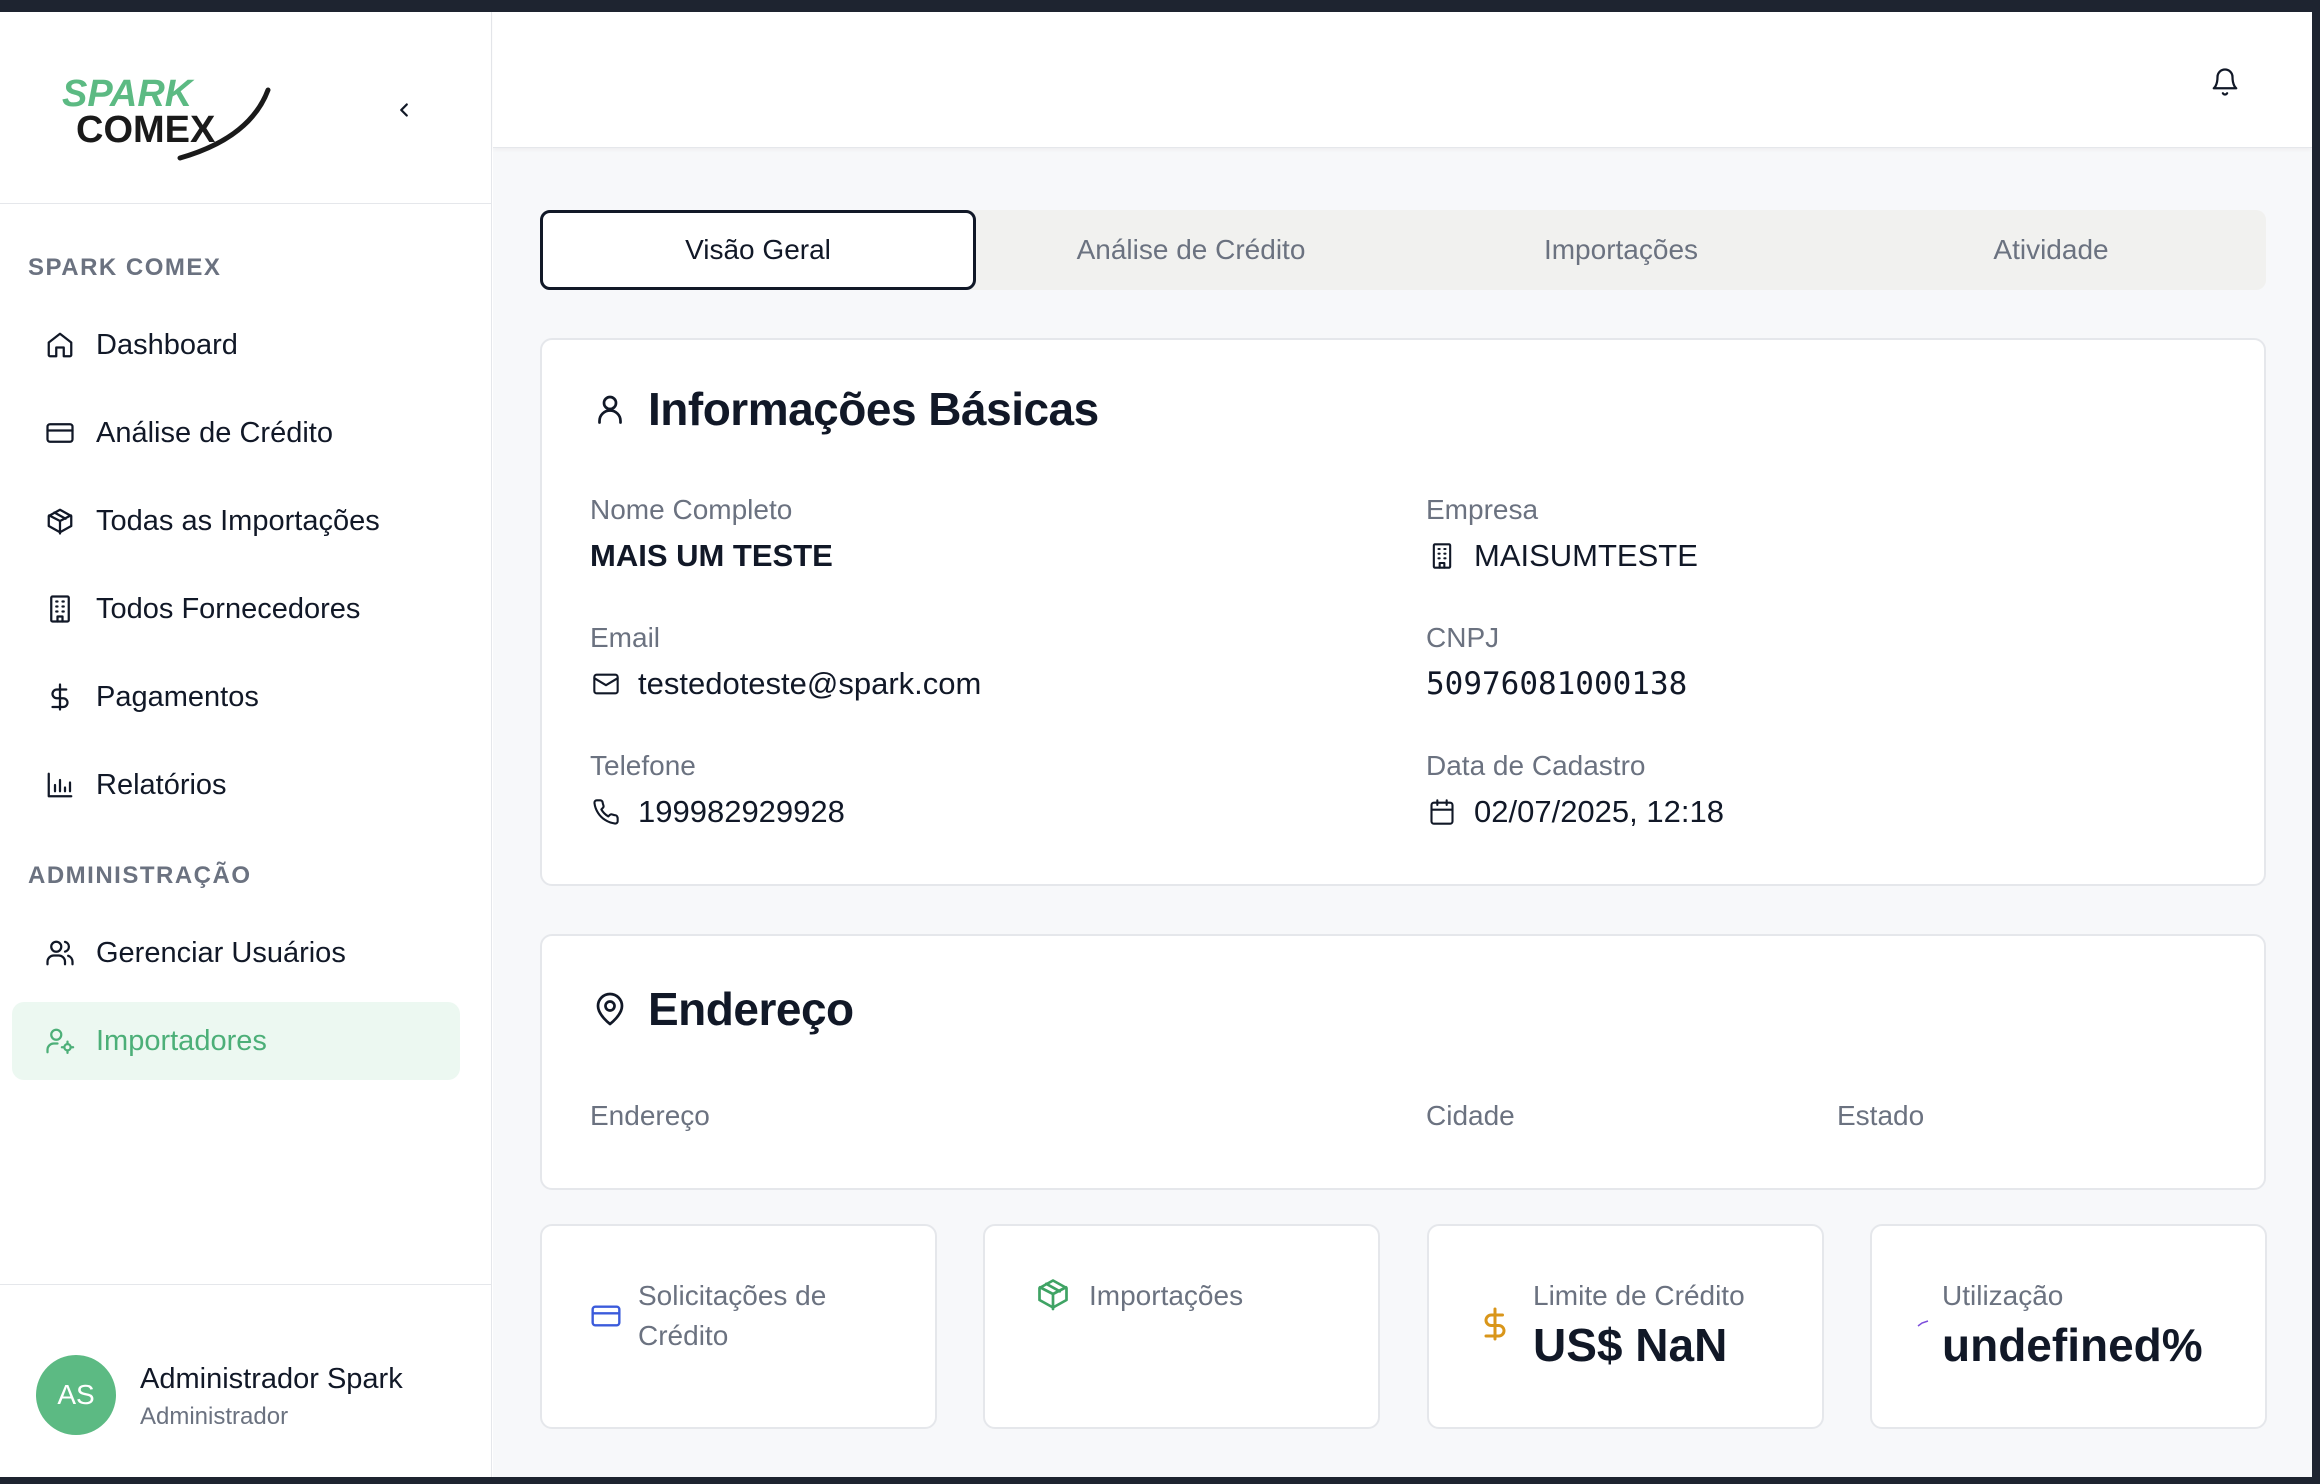 The width and height of the screenshot is (2320, 1484). I want to click on sidebar-item-reports: Relatórios, so click(236, 785).